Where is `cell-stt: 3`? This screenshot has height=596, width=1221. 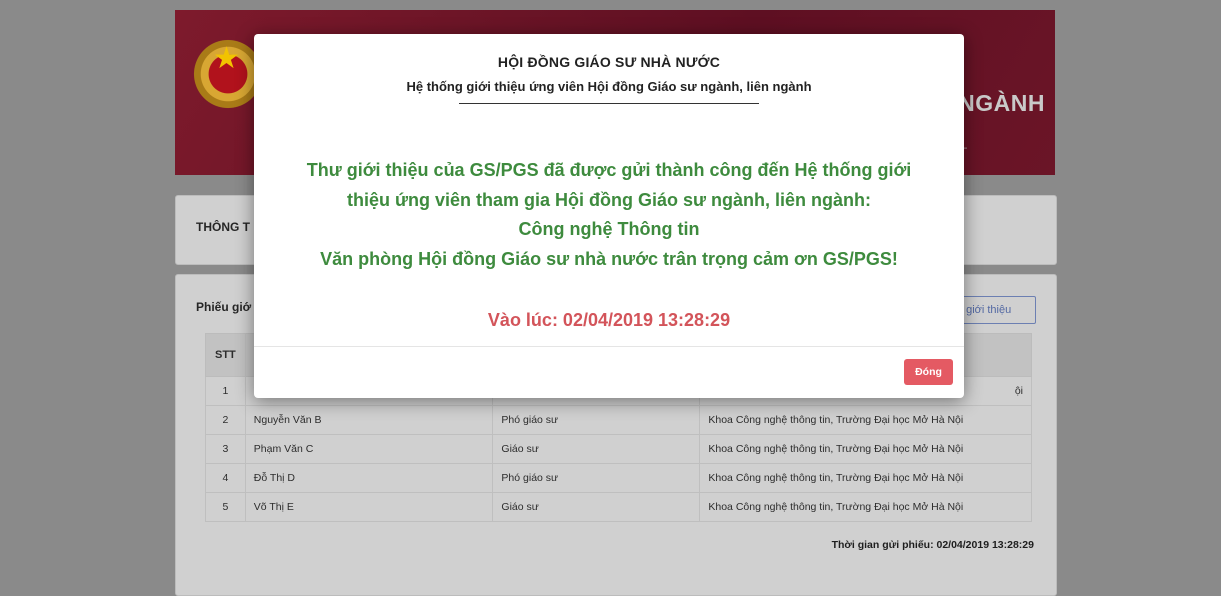 cell-stt: 3 is located at coordinates (225, 449).